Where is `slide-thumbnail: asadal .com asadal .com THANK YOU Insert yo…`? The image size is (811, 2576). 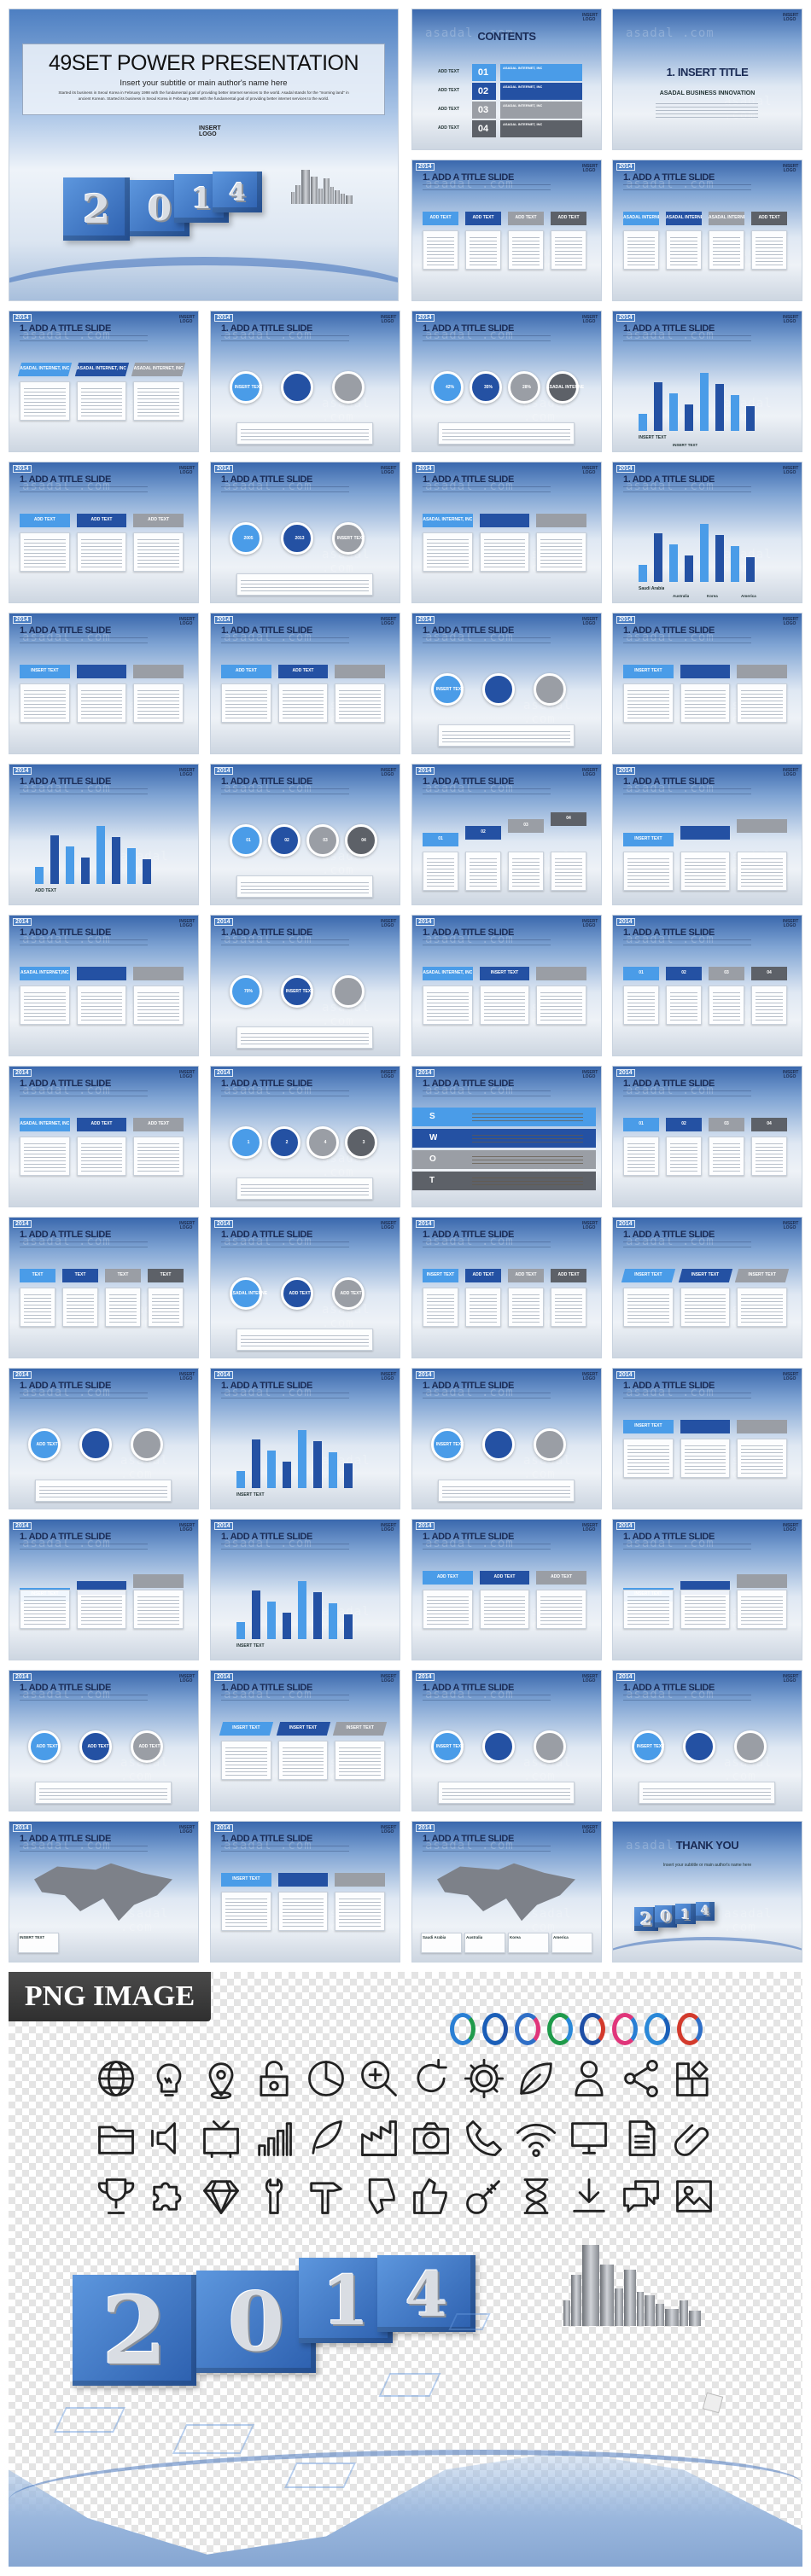
slide-thumbnail: asadal .com asadal .com THANK YOU Insert yo… is located at coordinates (707, 1892).